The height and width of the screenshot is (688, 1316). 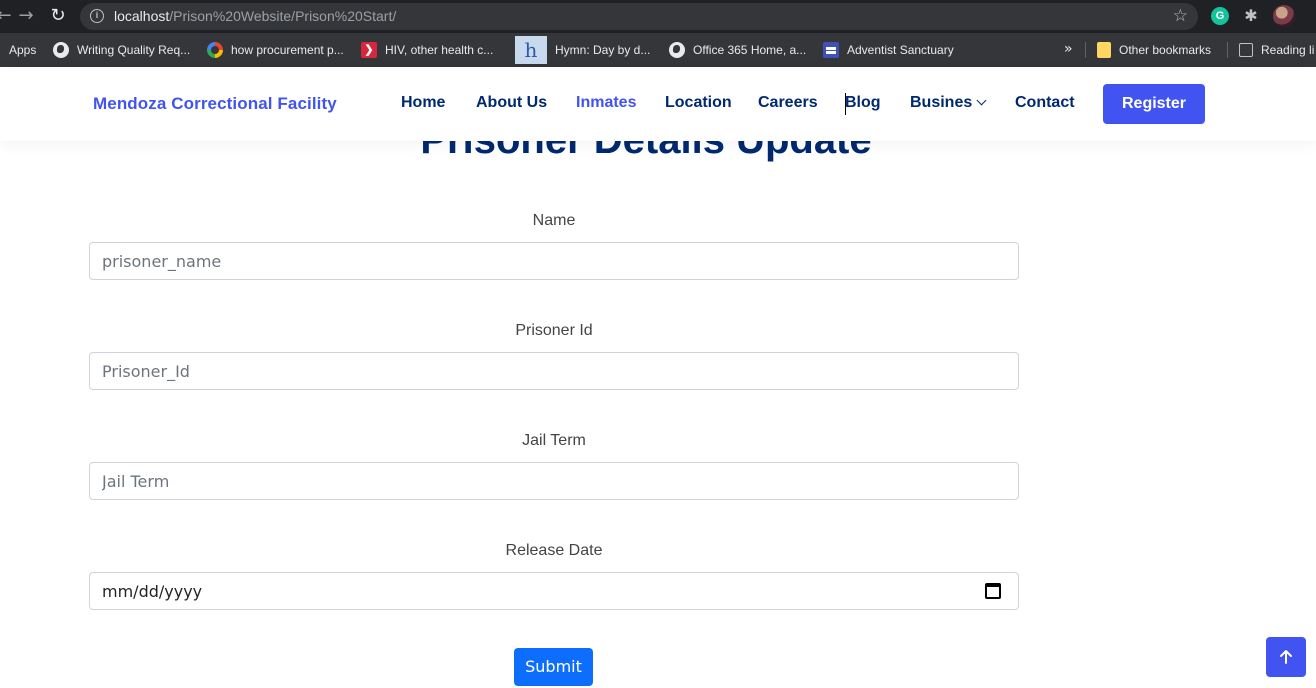 I want to click on arrow-up-icon, so click(x=1286, y=657).